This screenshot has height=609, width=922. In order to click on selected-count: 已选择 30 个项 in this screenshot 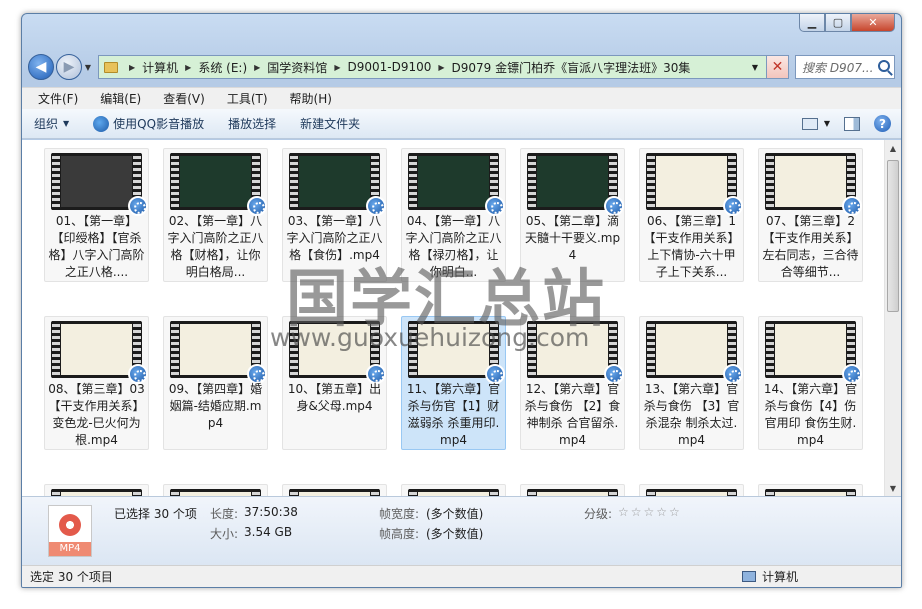, I will do `click(155, 514)`.